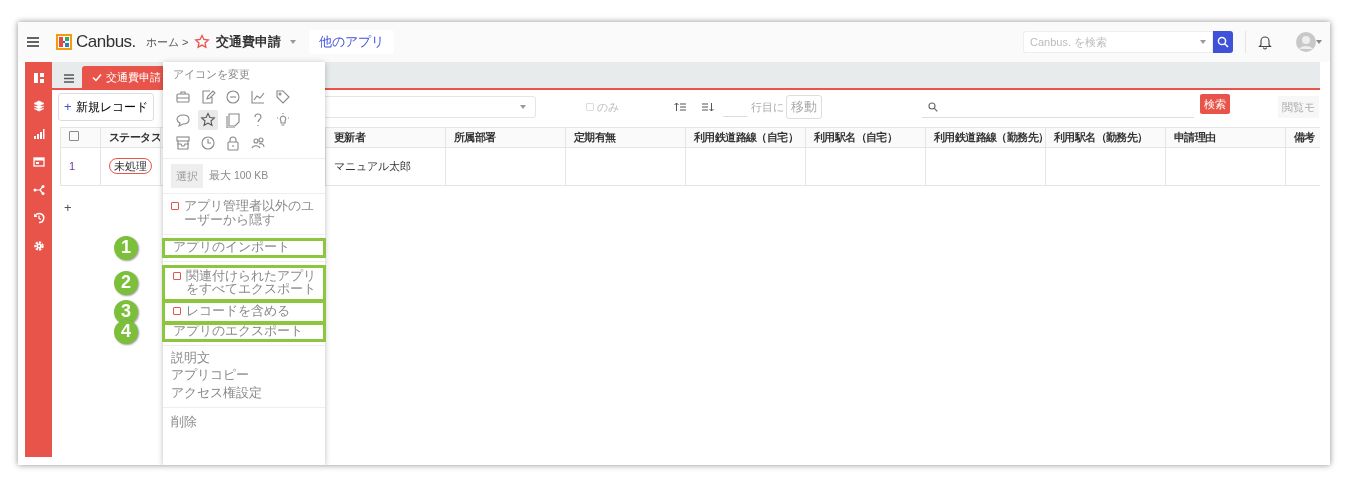 The width and height of the screenshot is (1350, 487). Describe the element at coordinates (238, 312) in the screenshot. I see `checkbox-label: レコードを含める` at that location.